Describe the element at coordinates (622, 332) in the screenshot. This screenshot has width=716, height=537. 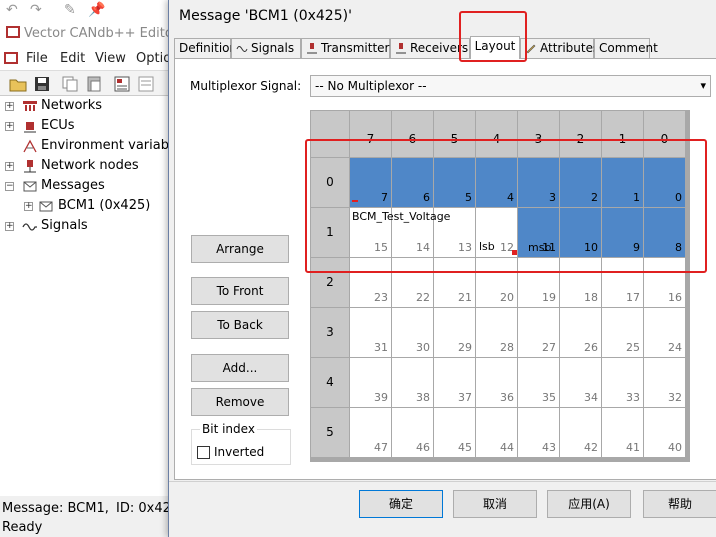
I see `bit-cell: 25` at that location.